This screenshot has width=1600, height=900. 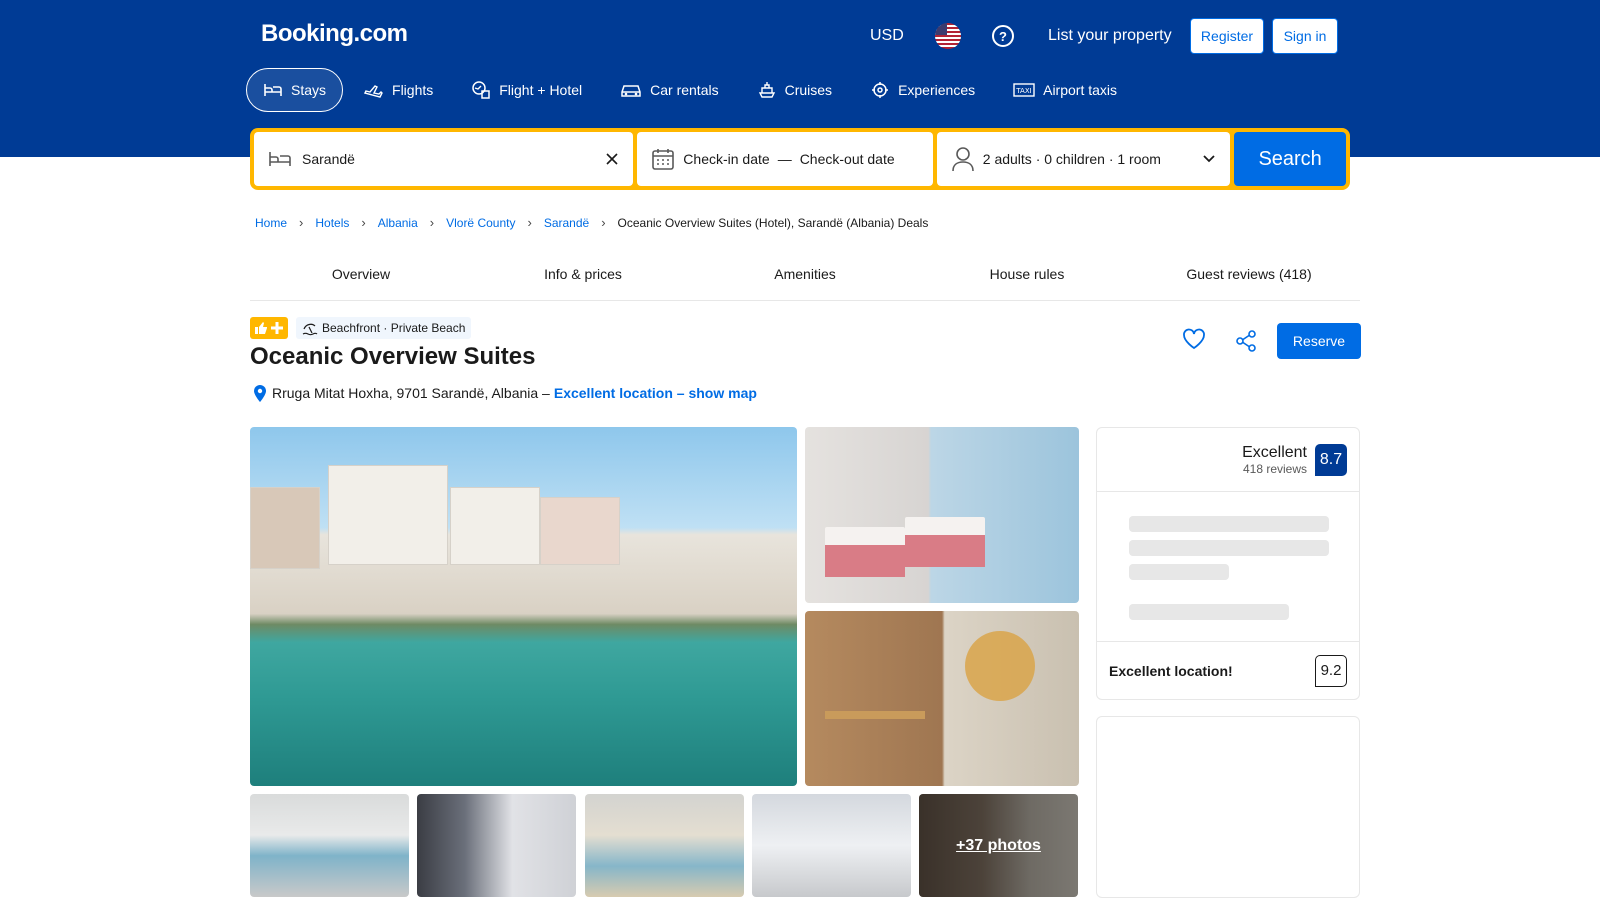 I want to click on nav-item-airport-taxis: TAXI Airport taxis, so click(x=1065, y=90).